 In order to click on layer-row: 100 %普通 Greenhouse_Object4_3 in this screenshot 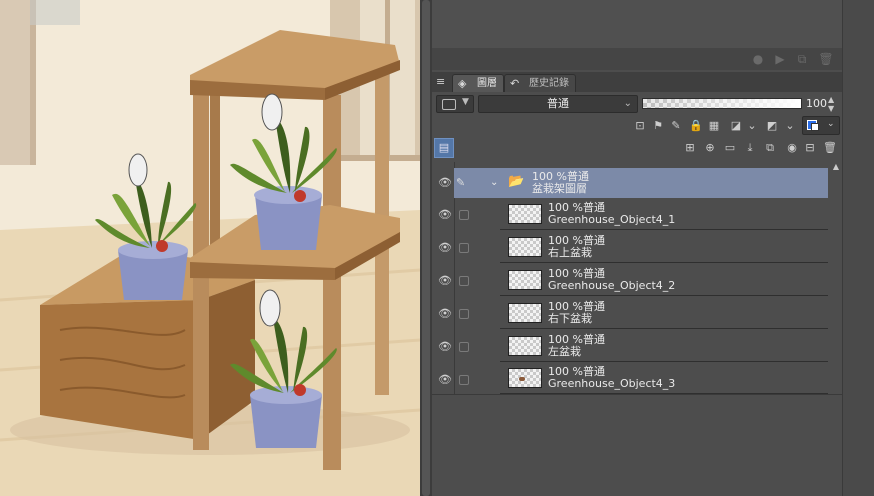, I will do `click(664, 378)`.